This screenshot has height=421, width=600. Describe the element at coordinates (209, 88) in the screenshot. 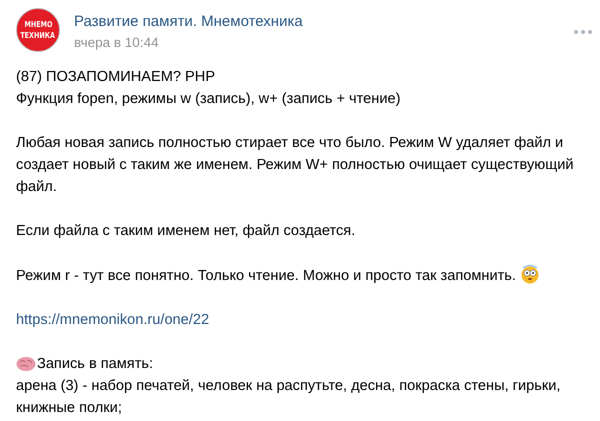

I see `post-paragraph: (87) ПОЗАПОМИНАЕМ? PHP Функция fopen, режимы w (запись), w+ (запись + чтение)` at that location.